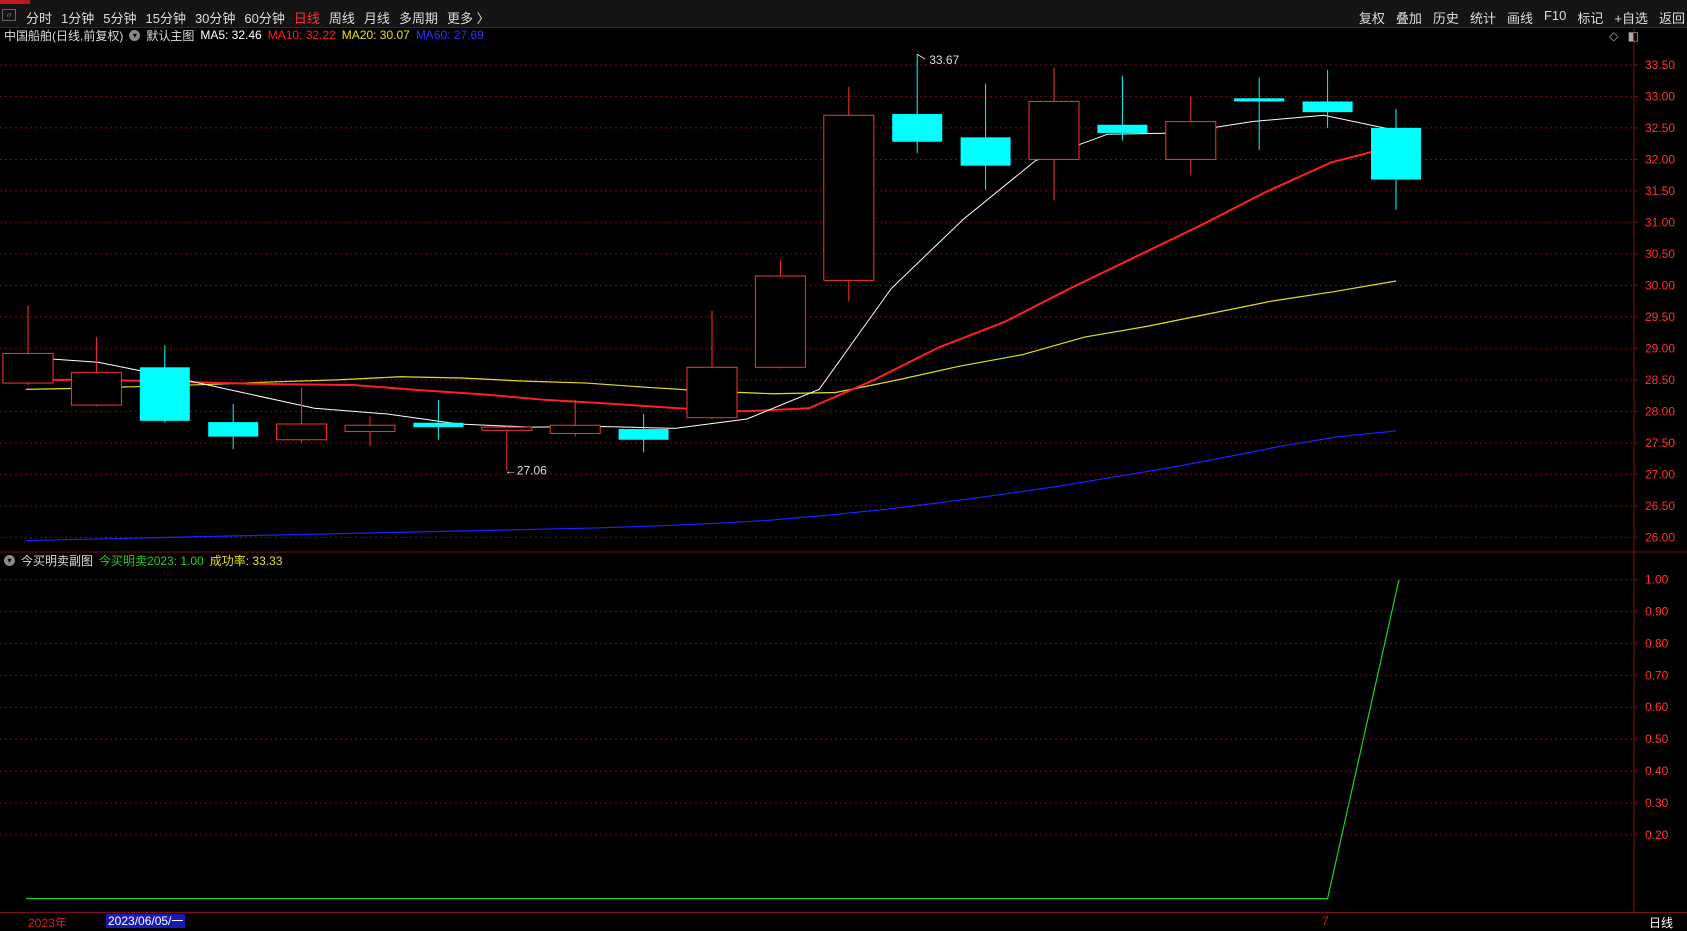 The height and width of the screenshot is (931, 1687). What do you see at coordinates (170, 35) in the screenshot?
I see `template-name: 默认主图` at bounding box center [170, 35].